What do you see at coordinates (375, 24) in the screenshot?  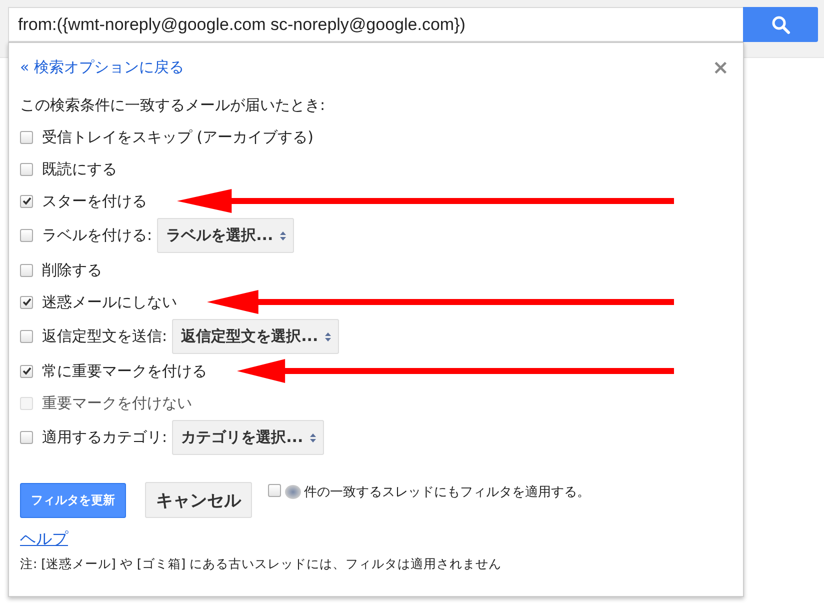 I see `search-field: from:({wmt-noreply@google.com sc-noreply@google.com})` at bounding box center [375, 24].